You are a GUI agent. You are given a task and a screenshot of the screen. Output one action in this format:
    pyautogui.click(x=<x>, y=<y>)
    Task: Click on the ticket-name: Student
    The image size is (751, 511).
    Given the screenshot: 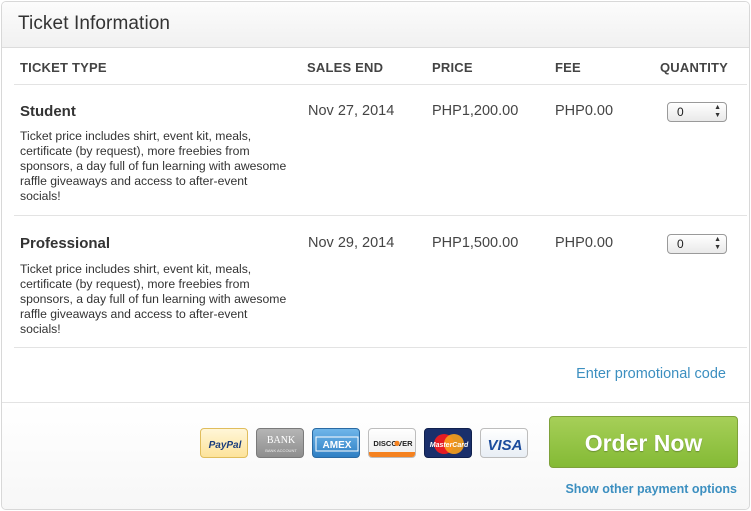 What is the action you would take?
    pyautogui.click(x=48, y=111)
    